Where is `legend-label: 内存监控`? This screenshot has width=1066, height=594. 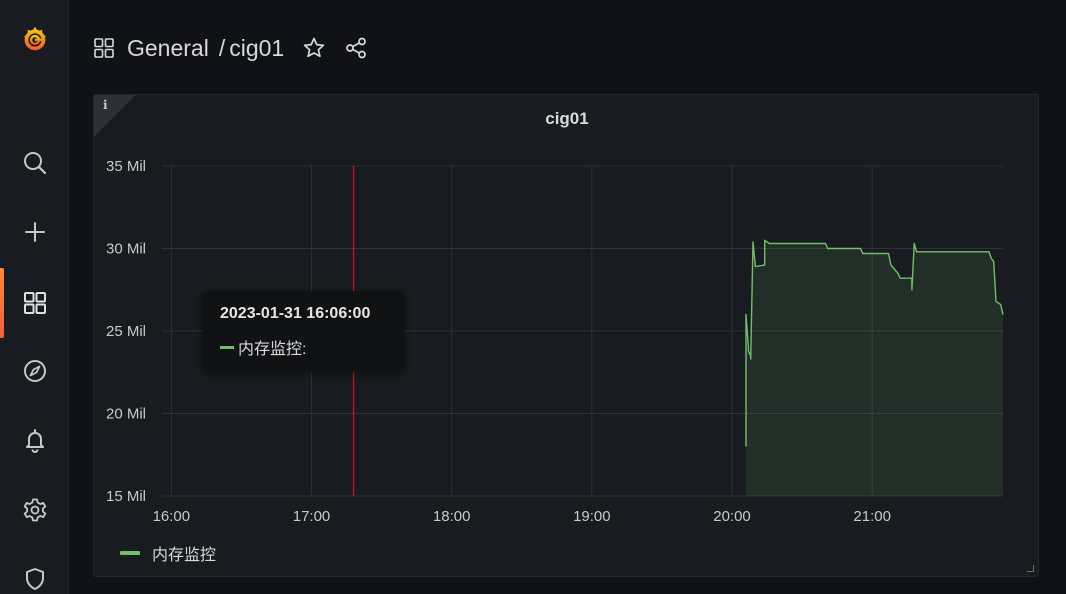 legend-label: 内存监控 is located at coordinates (184, 553).